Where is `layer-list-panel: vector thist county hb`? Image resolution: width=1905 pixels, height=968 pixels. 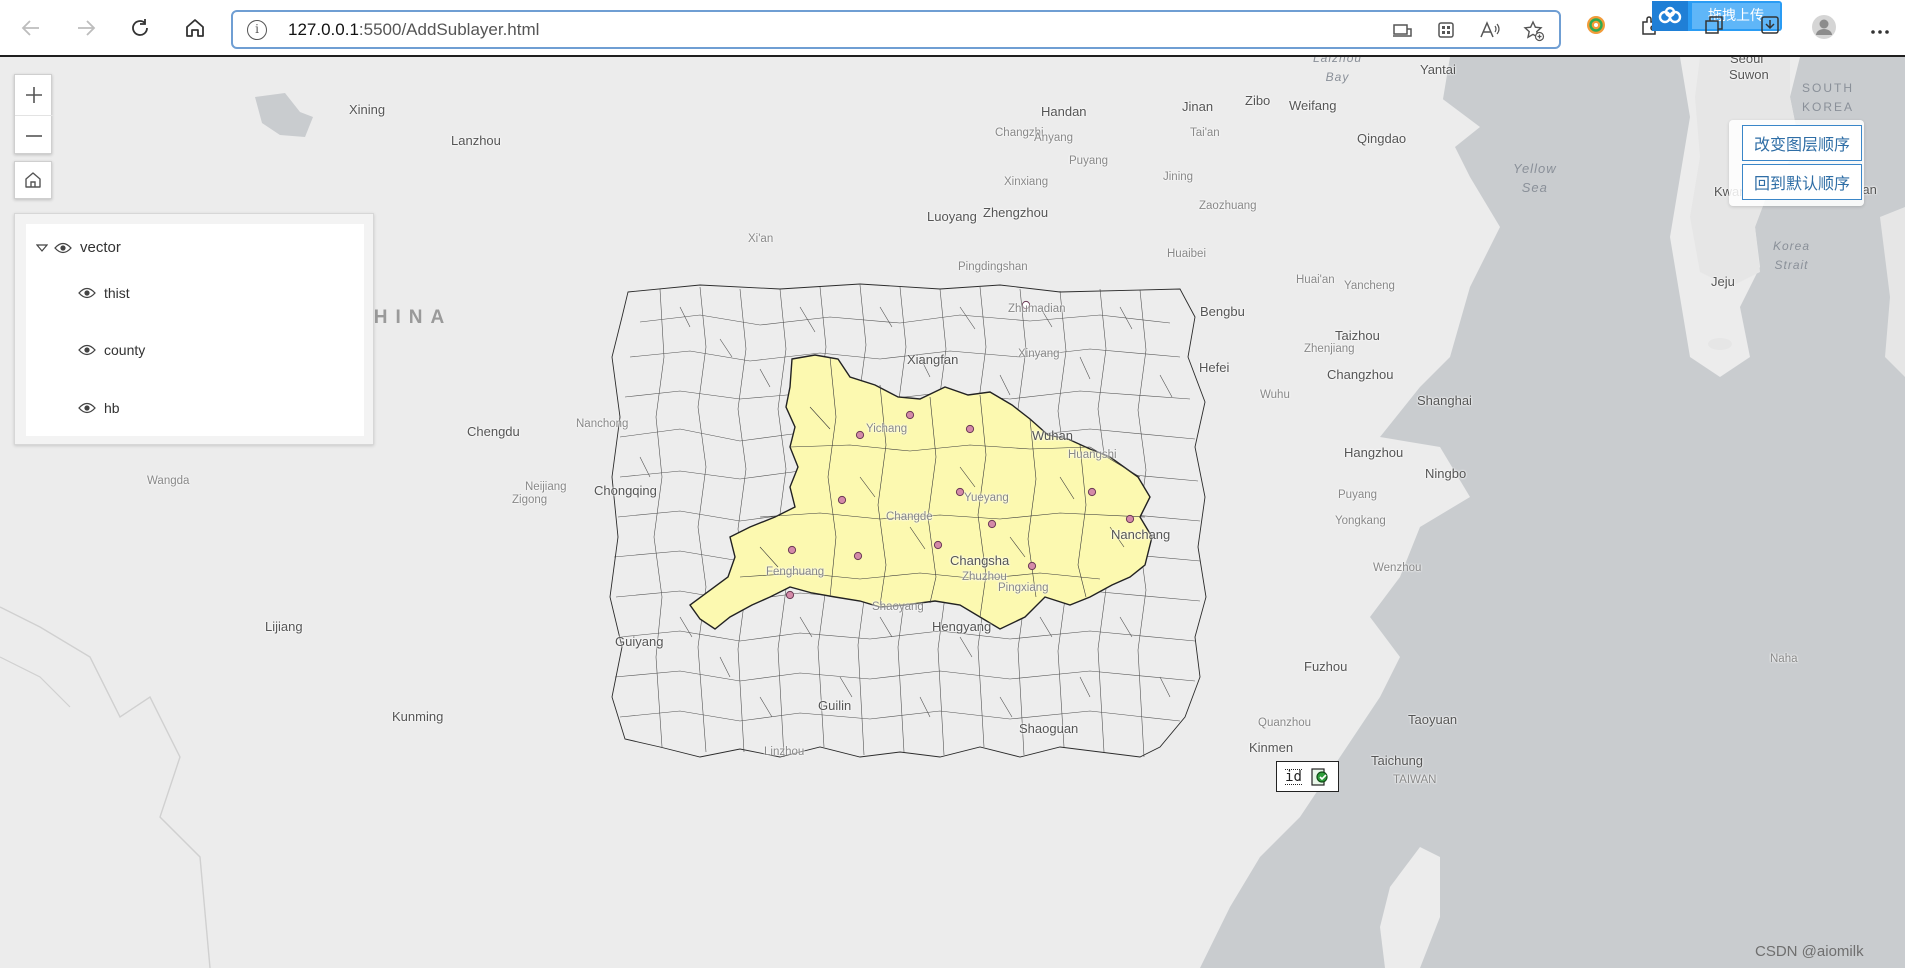
layer-list-panel: vector thist county hb is located at coordinates (194, 329).